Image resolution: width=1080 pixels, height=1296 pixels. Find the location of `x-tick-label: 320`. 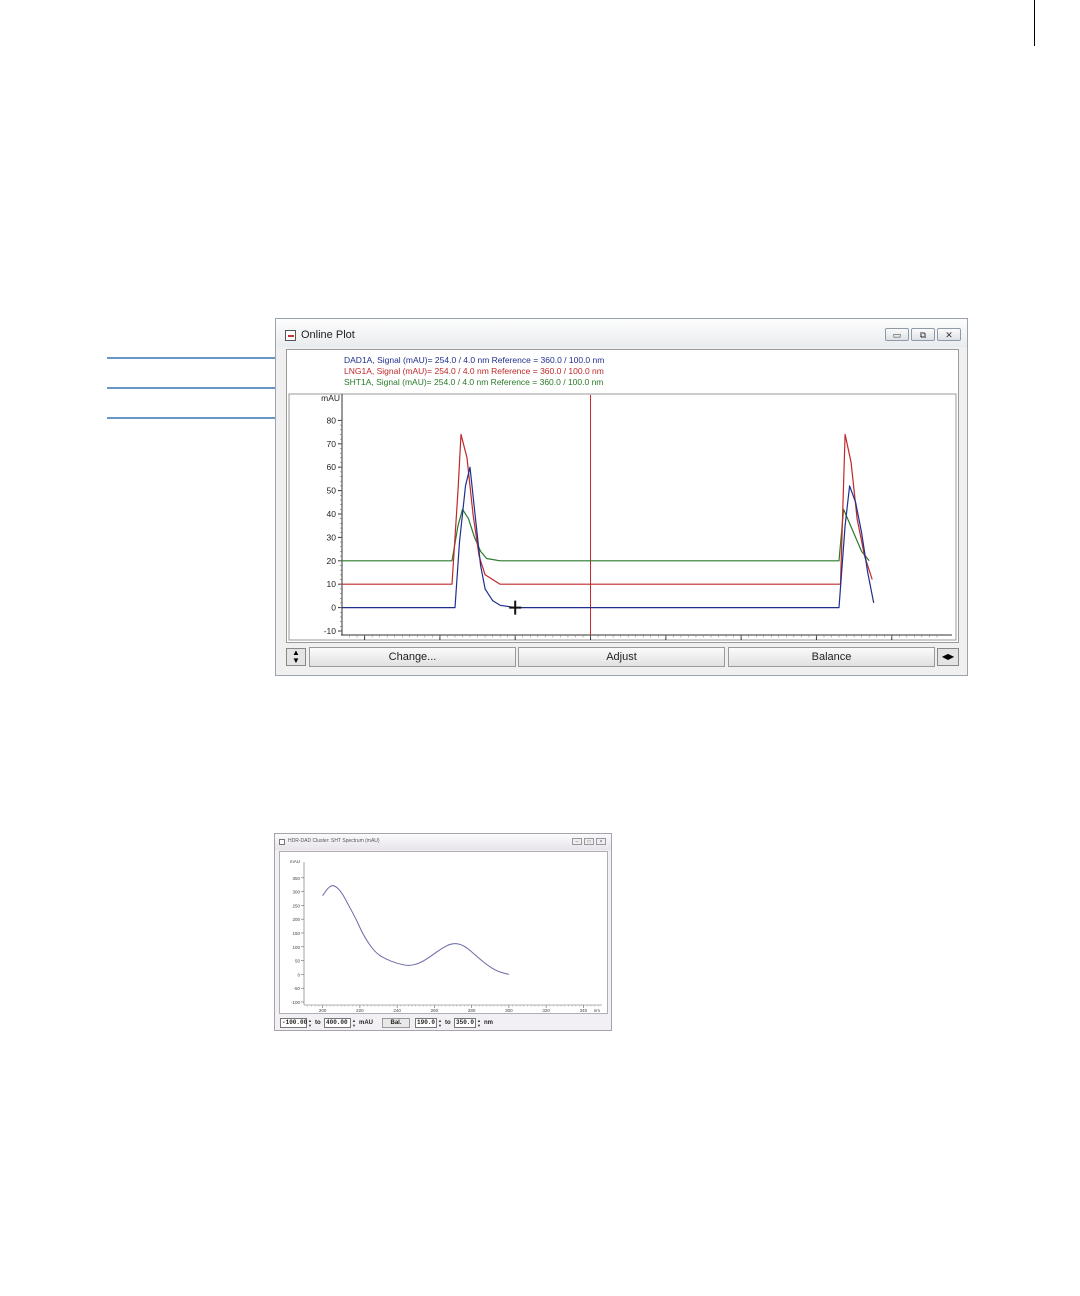

x-tick-label: 320 is located at coordinates (546, 1010).